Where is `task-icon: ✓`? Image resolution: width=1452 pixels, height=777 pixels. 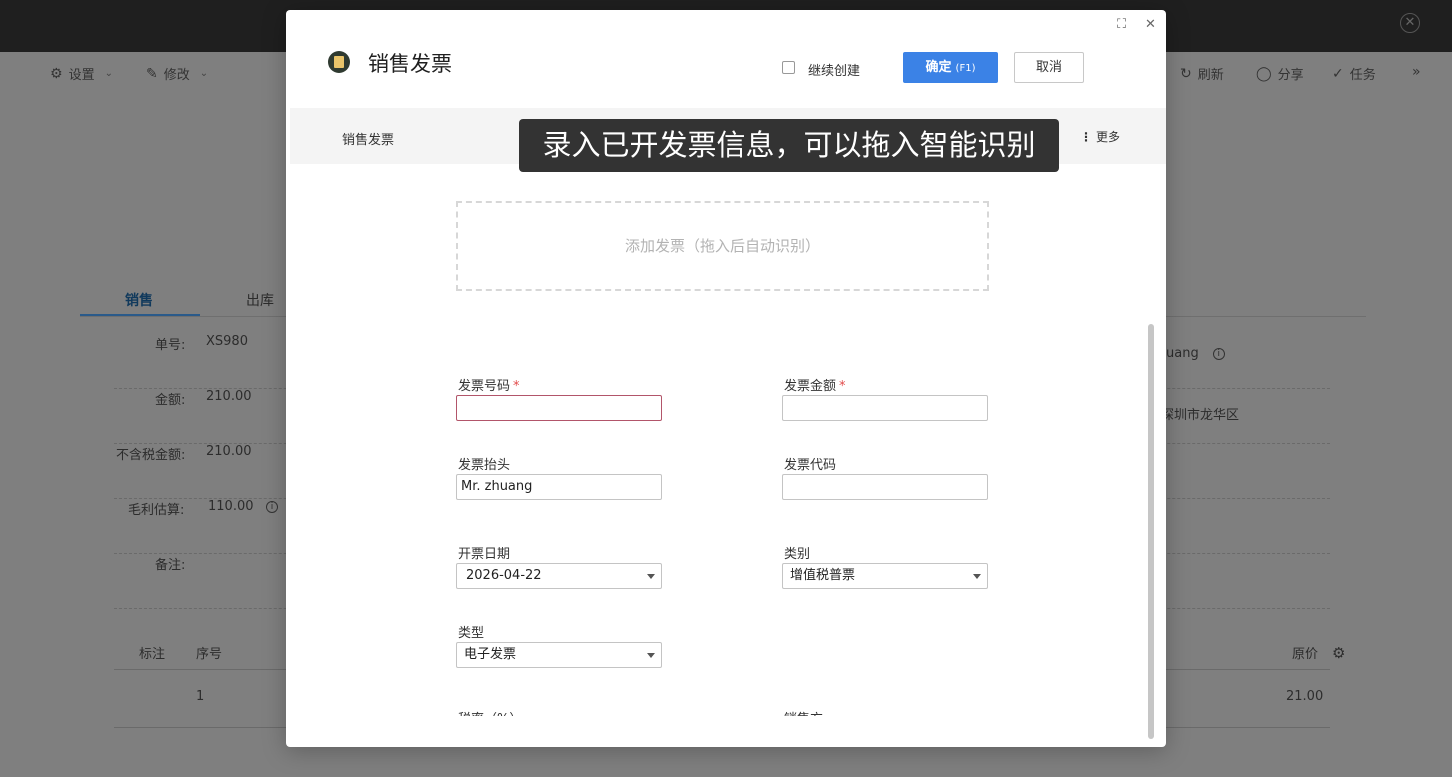 task-icon: ✓ is located at coordinates (1338, 73).